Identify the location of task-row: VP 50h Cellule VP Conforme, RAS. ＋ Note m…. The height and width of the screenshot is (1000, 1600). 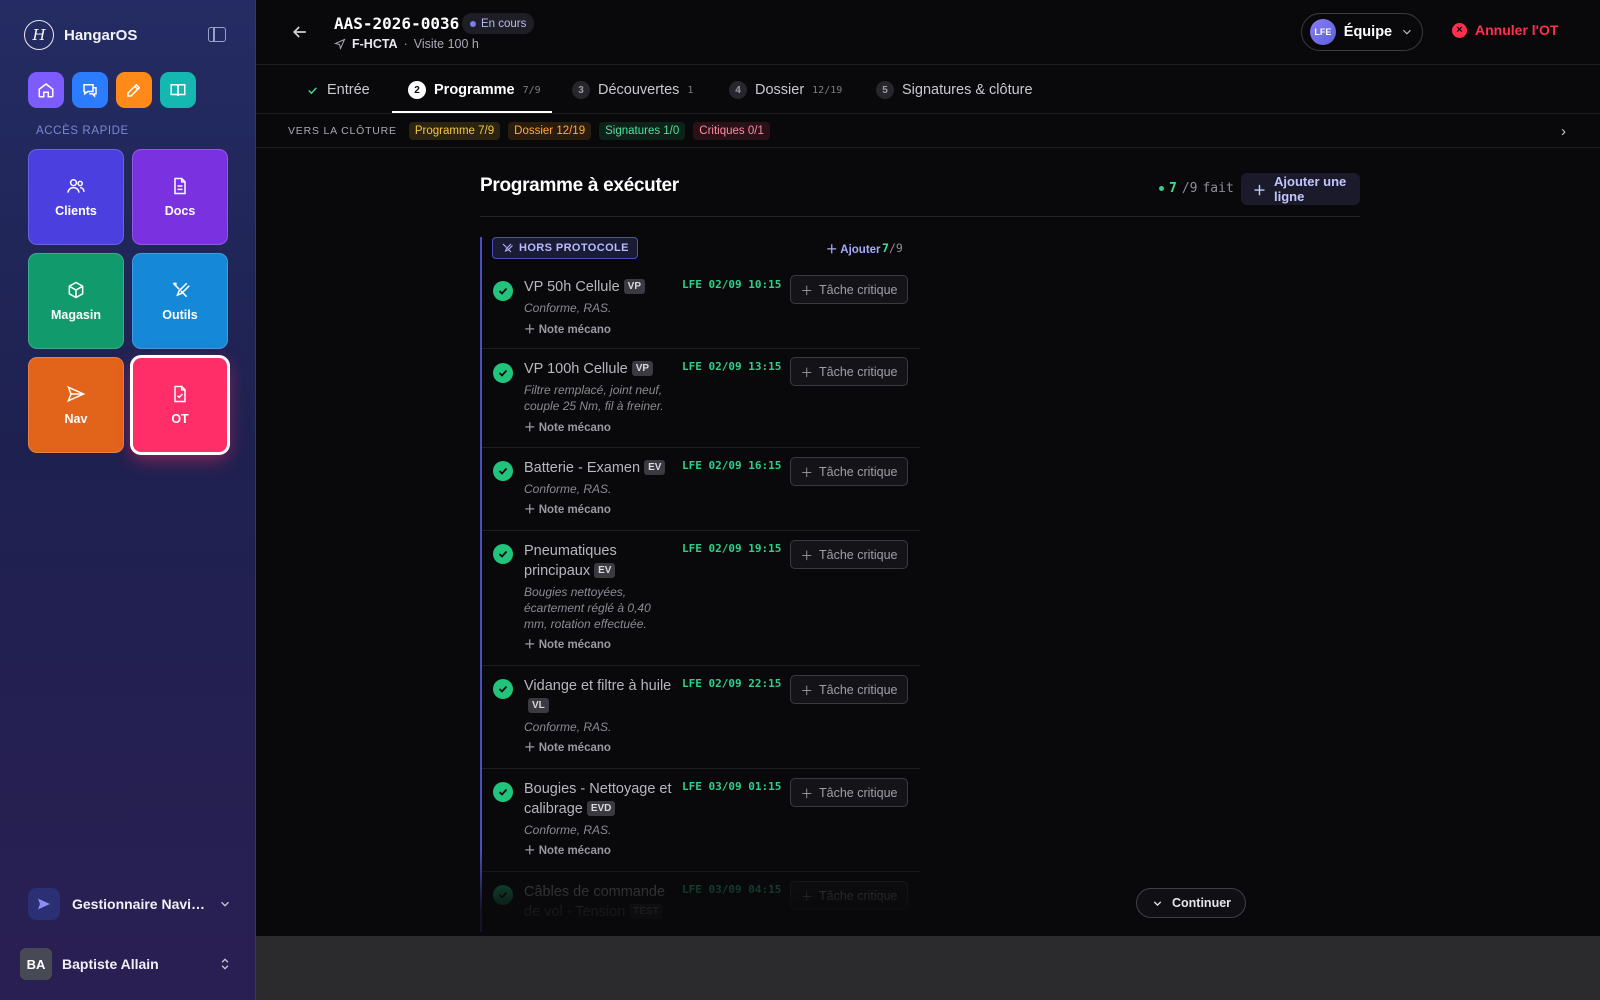
(701, 307).